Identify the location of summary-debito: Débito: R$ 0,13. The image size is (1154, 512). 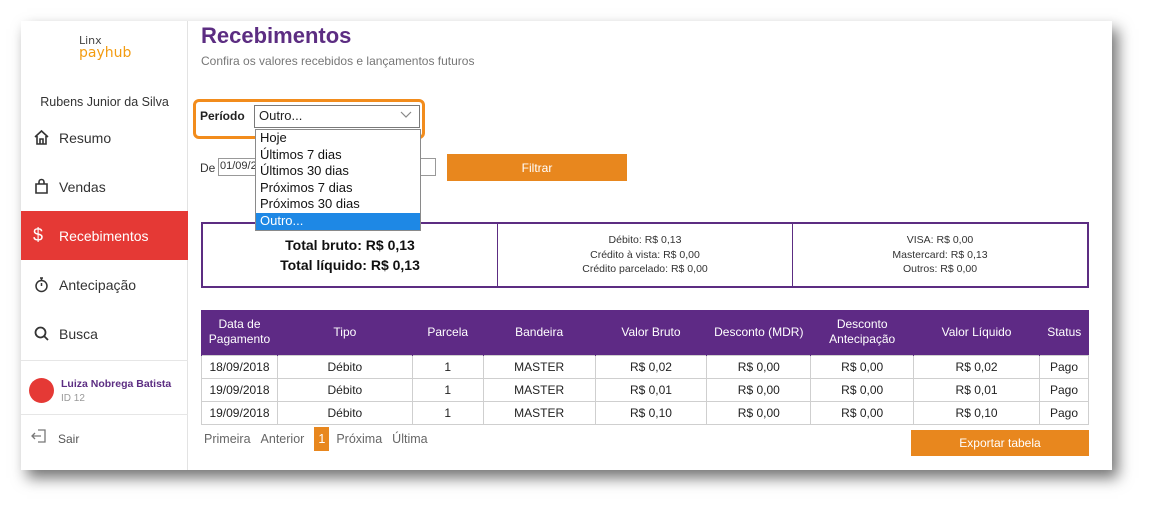
(645, 240).